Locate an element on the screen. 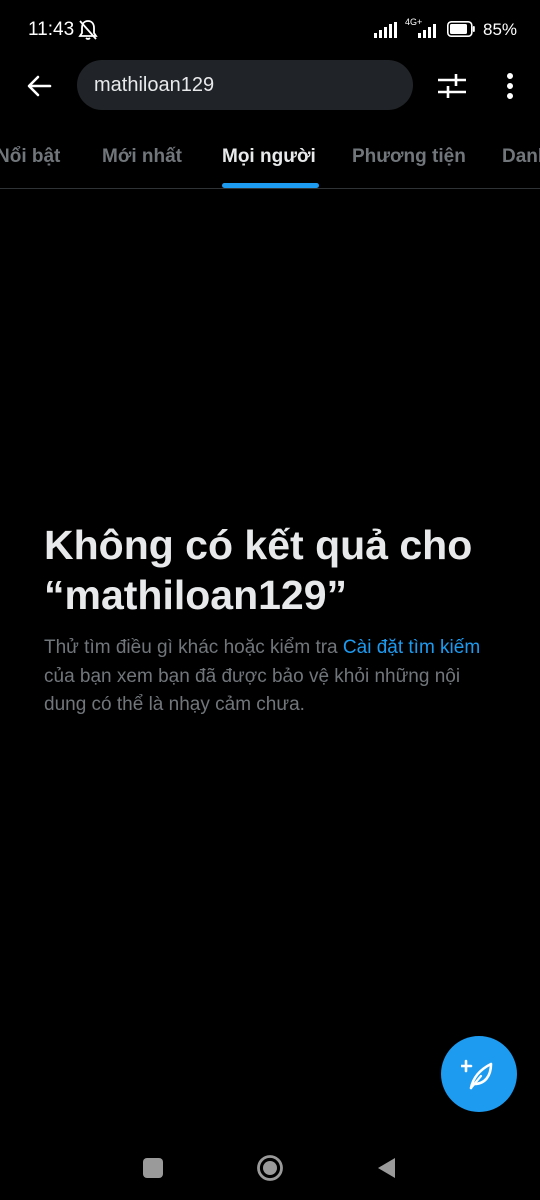 The width and height of the screenshot is (540, 1200). search-header: mathiloan129 is located at coordinates (270, 86).